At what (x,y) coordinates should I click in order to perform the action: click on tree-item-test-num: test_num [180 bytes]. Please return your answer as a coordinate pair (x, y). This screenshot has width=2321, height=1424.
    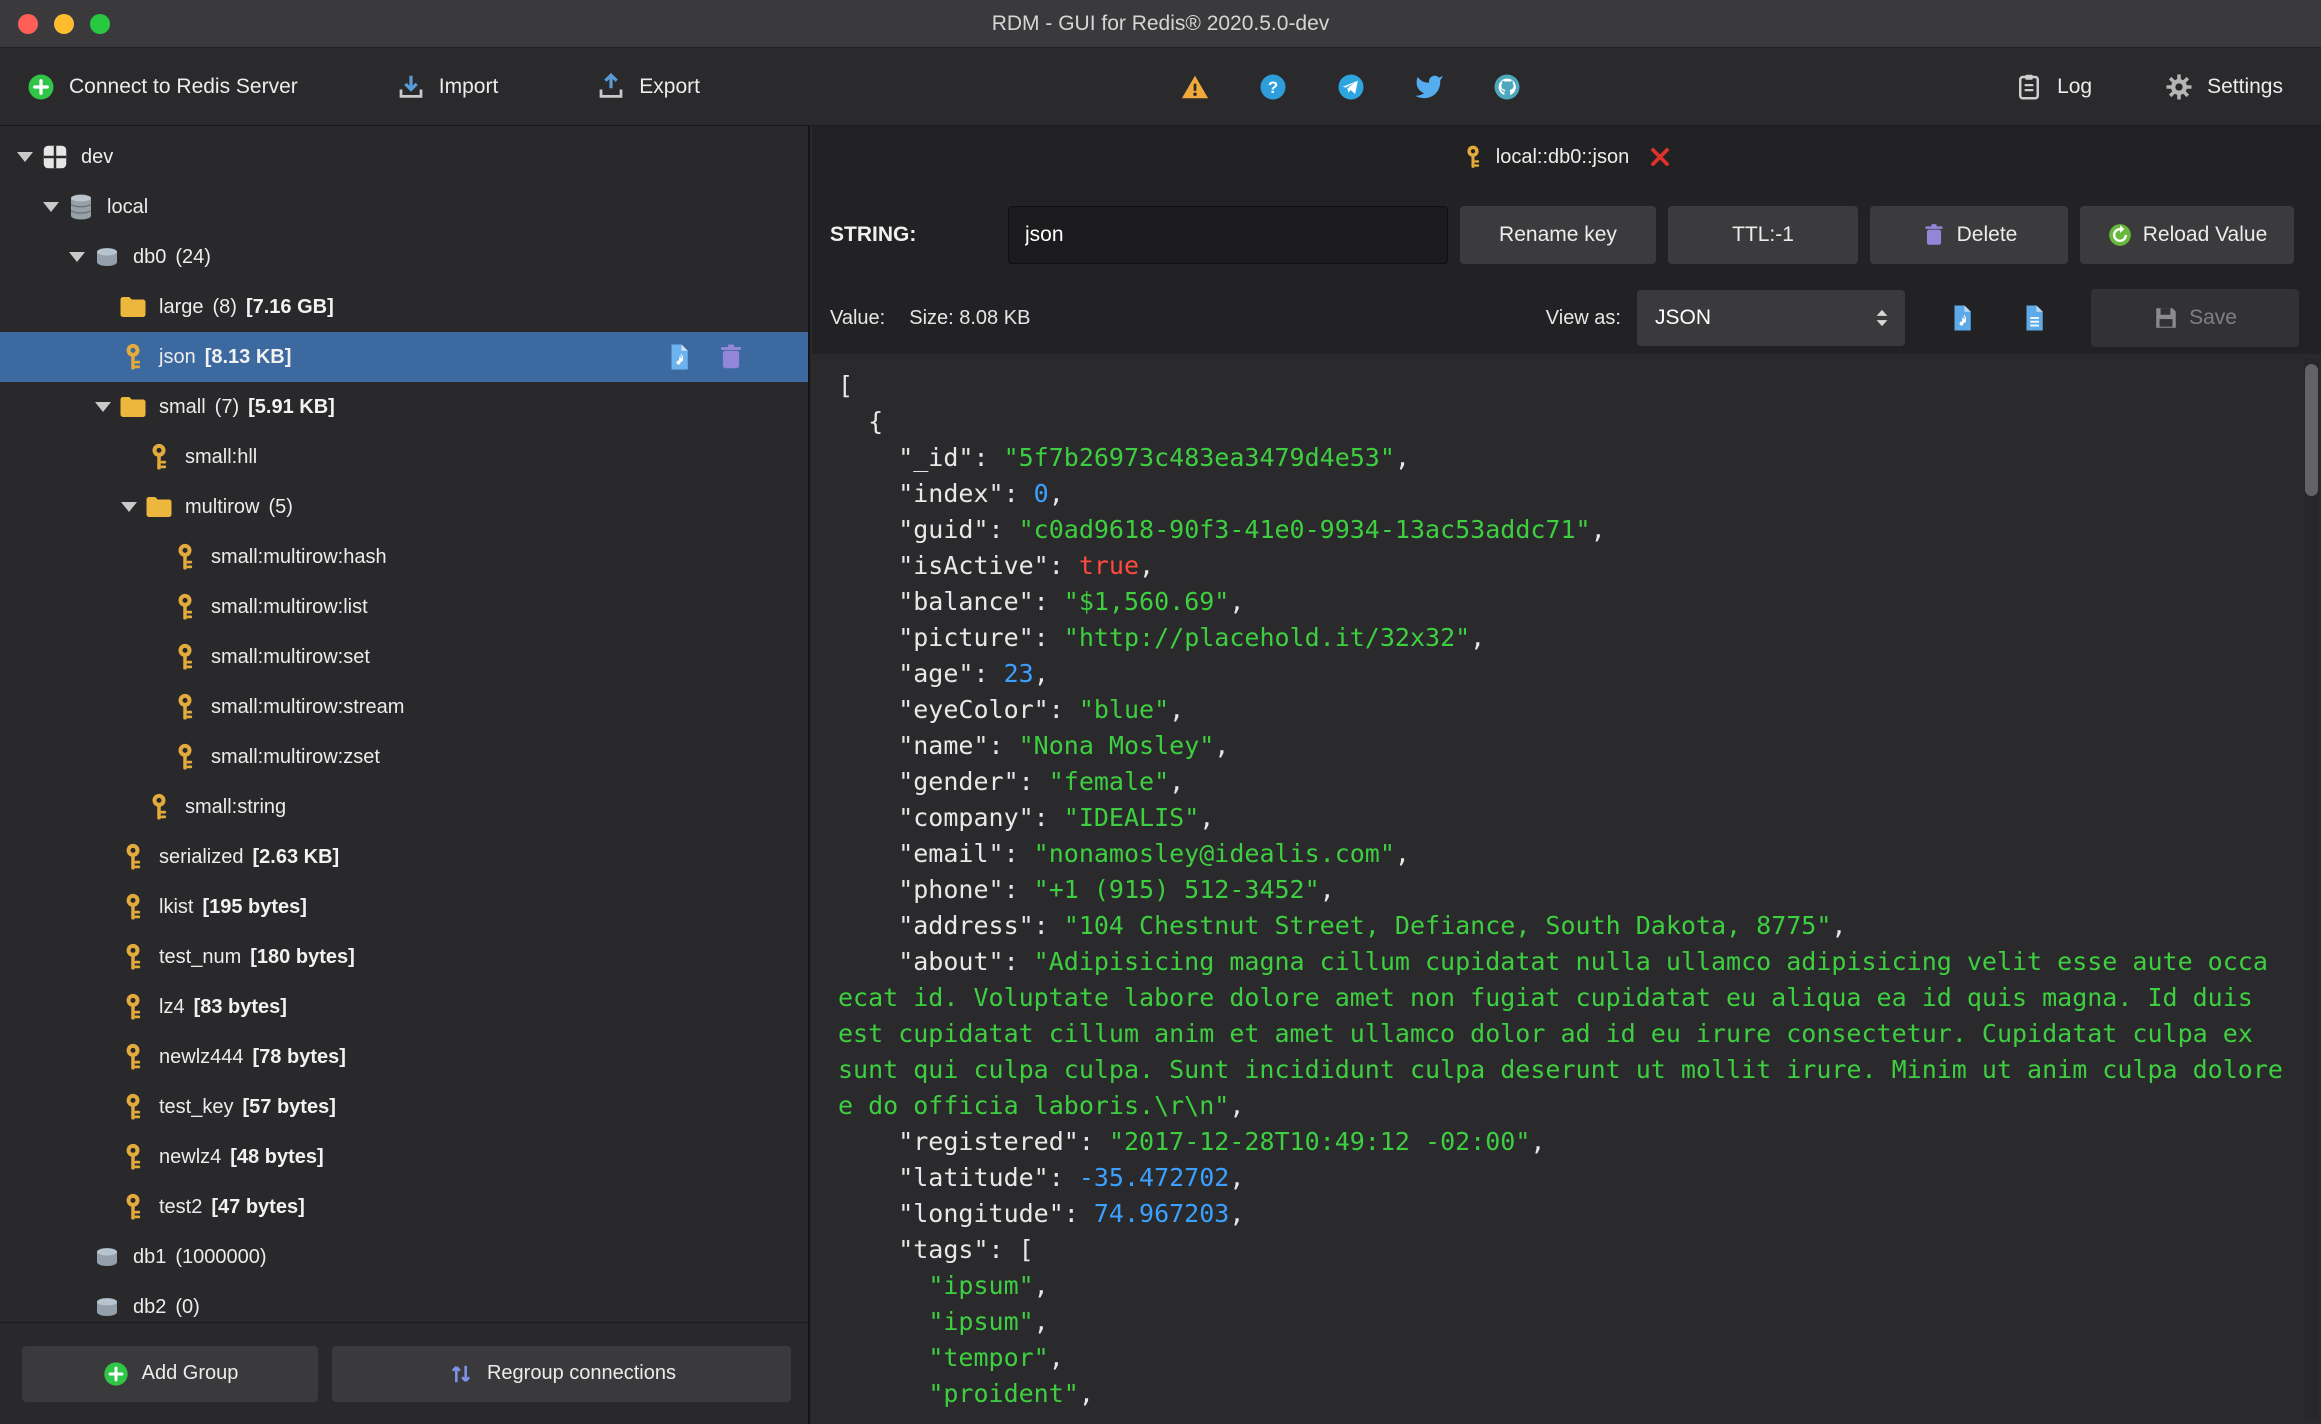
    Looking at the image, I should click on (404, 957).